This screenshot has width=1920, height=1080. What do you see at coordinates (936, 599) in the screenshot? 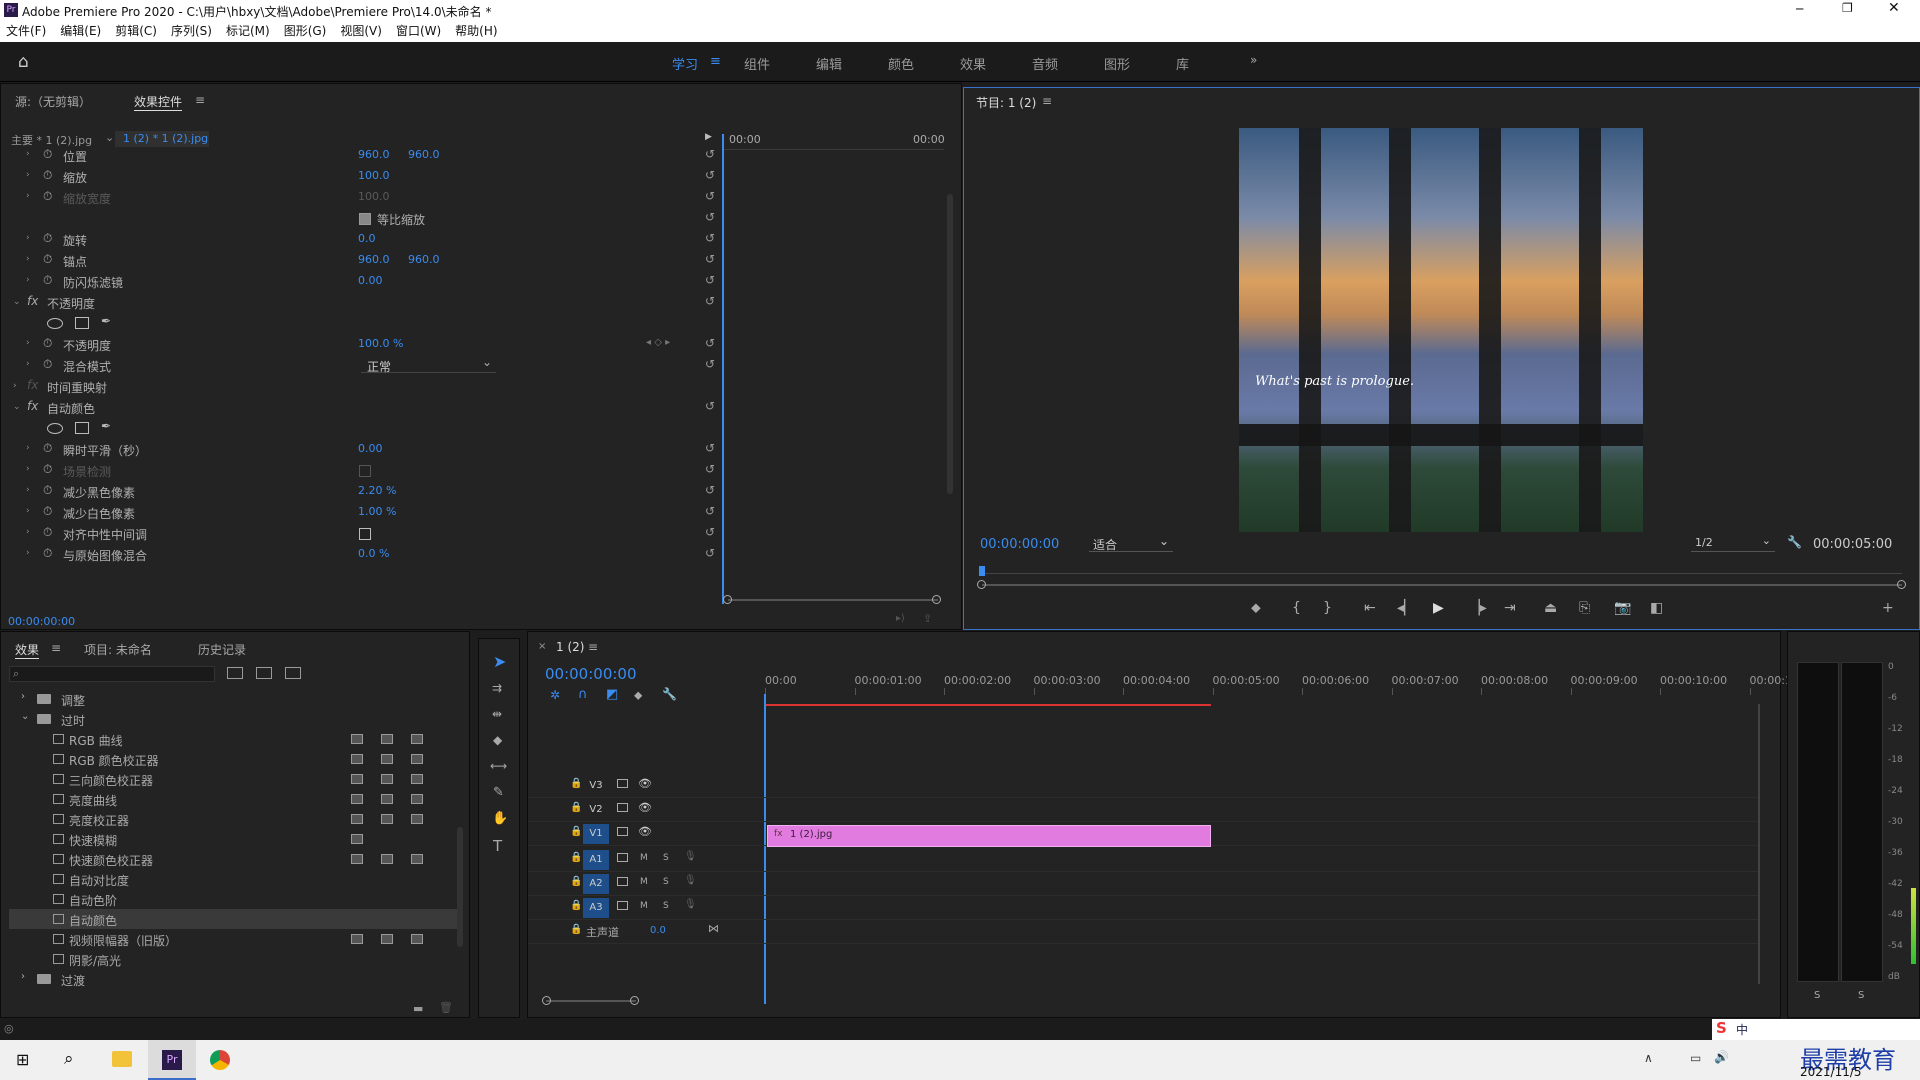
I see `ec-zoom-handle-right` at bounding box center [936, 599].